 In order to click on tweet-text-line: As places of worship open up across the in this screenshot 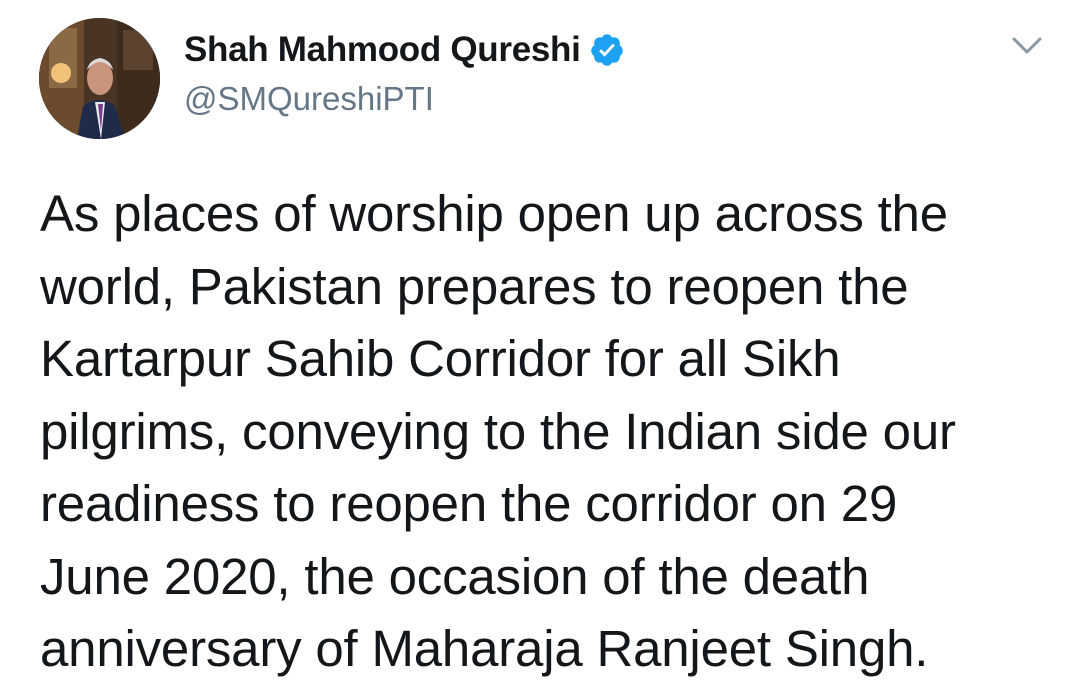, I will do `click(494, 213)`.